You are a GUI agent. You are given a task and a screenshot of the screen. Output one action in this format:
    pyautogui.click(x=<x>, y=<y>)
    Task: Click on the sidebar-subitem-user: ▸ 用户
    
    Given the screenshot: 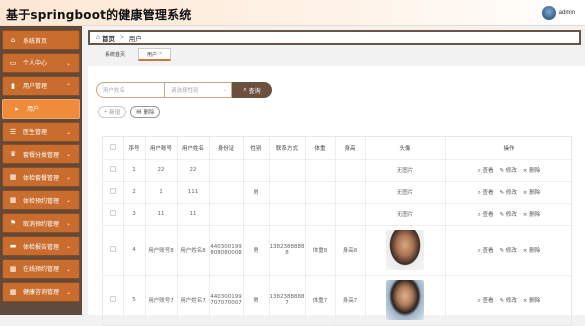 What is the action you would take?
    pyautogui.click(x=41, y=108)
    